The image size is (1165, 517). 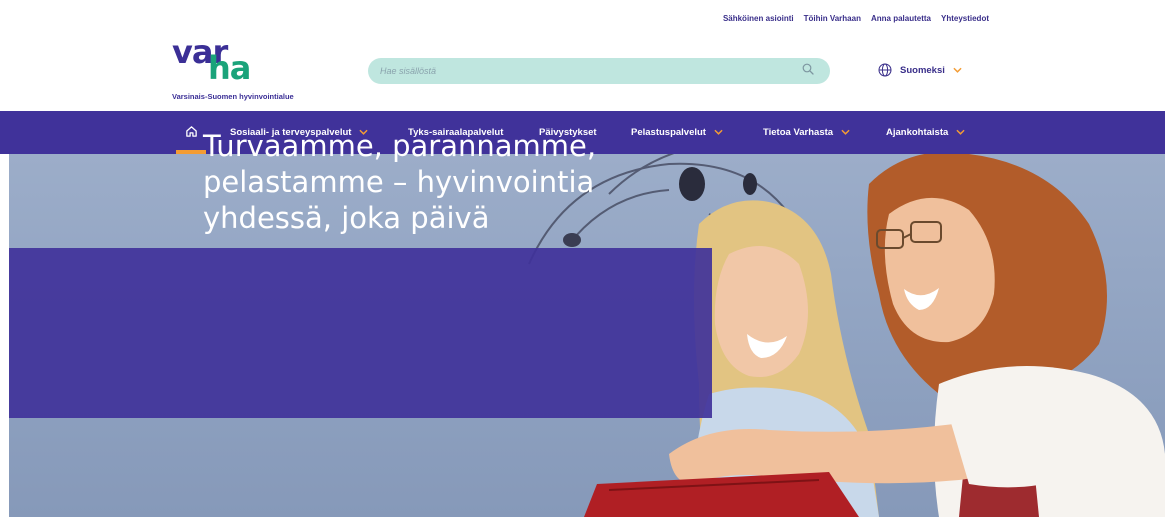 I want to click on nav-home, so click(x=191, y=132).